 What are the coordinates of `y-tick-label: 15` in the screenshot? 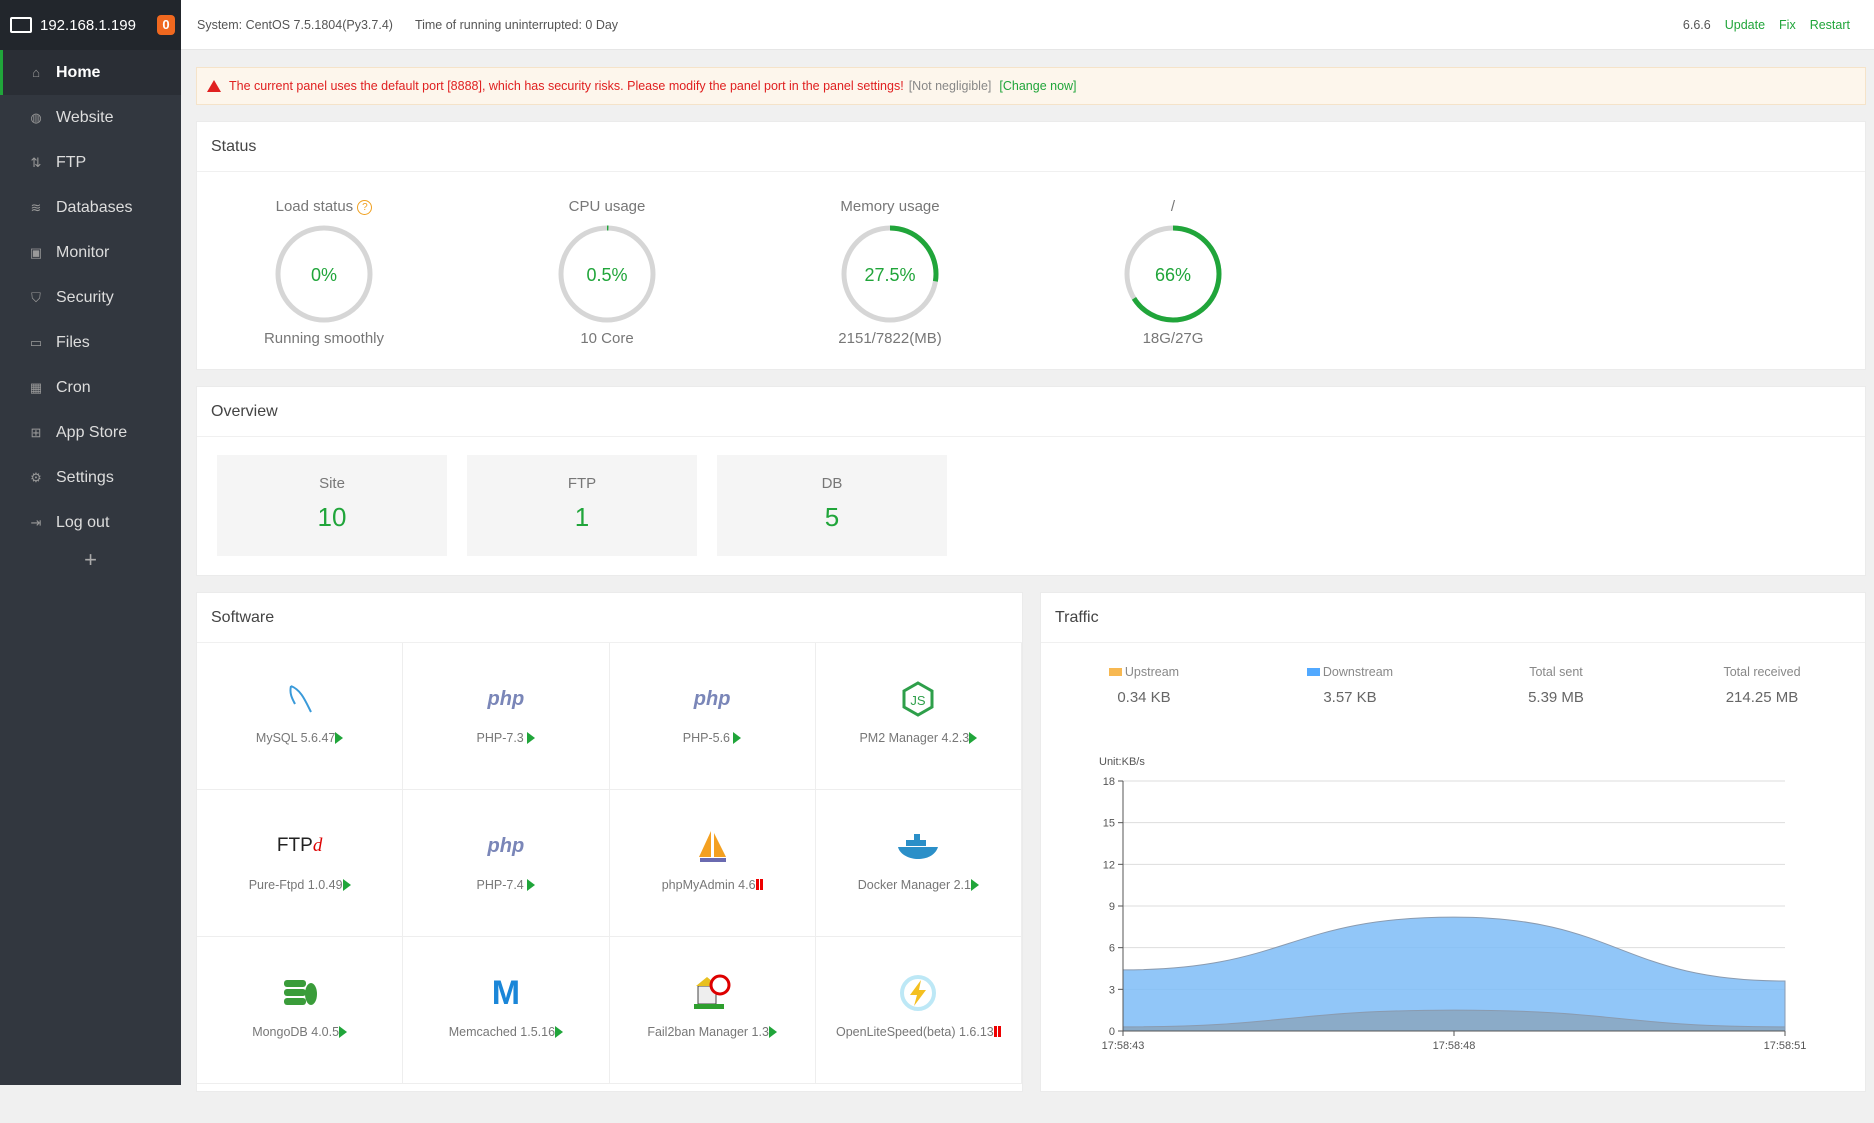 It's located at (1109, 824).